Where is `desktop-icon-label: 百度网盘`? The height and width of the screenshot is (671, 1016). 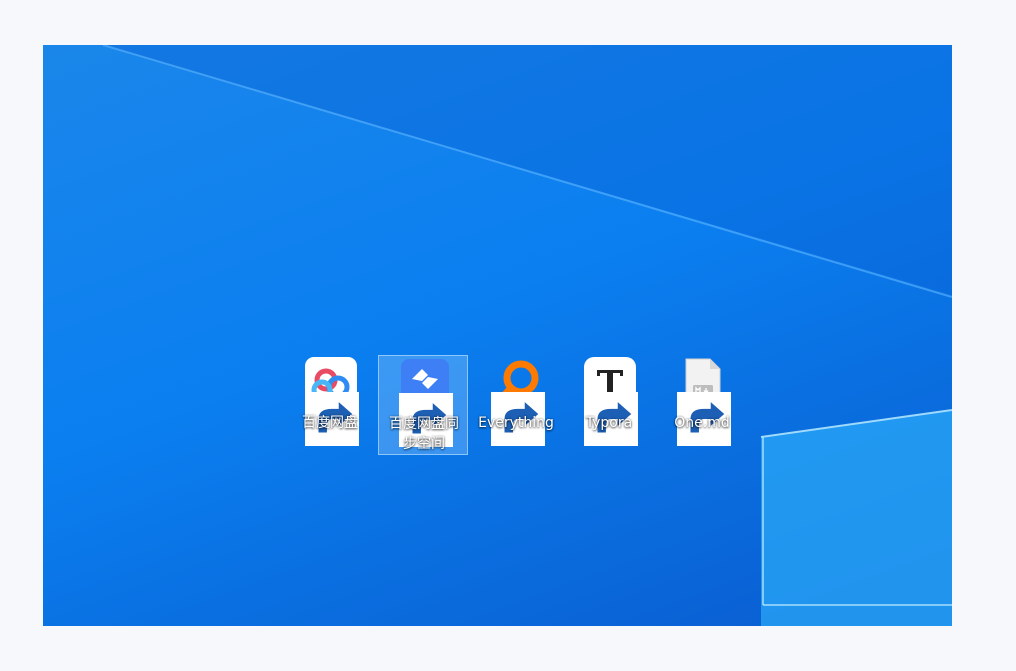
desktop-icon-label: 百度网盘 is located at coordinates (330, 423).